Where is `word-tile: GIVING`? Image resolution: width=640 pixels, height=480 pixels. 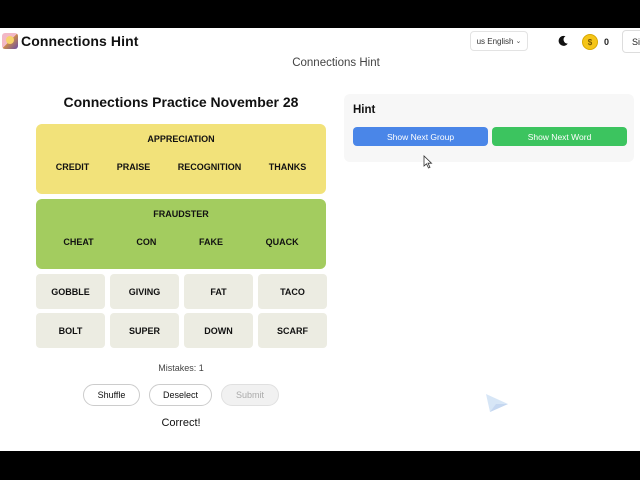
word-tile: GIVING is located at coordinates (144, 291).